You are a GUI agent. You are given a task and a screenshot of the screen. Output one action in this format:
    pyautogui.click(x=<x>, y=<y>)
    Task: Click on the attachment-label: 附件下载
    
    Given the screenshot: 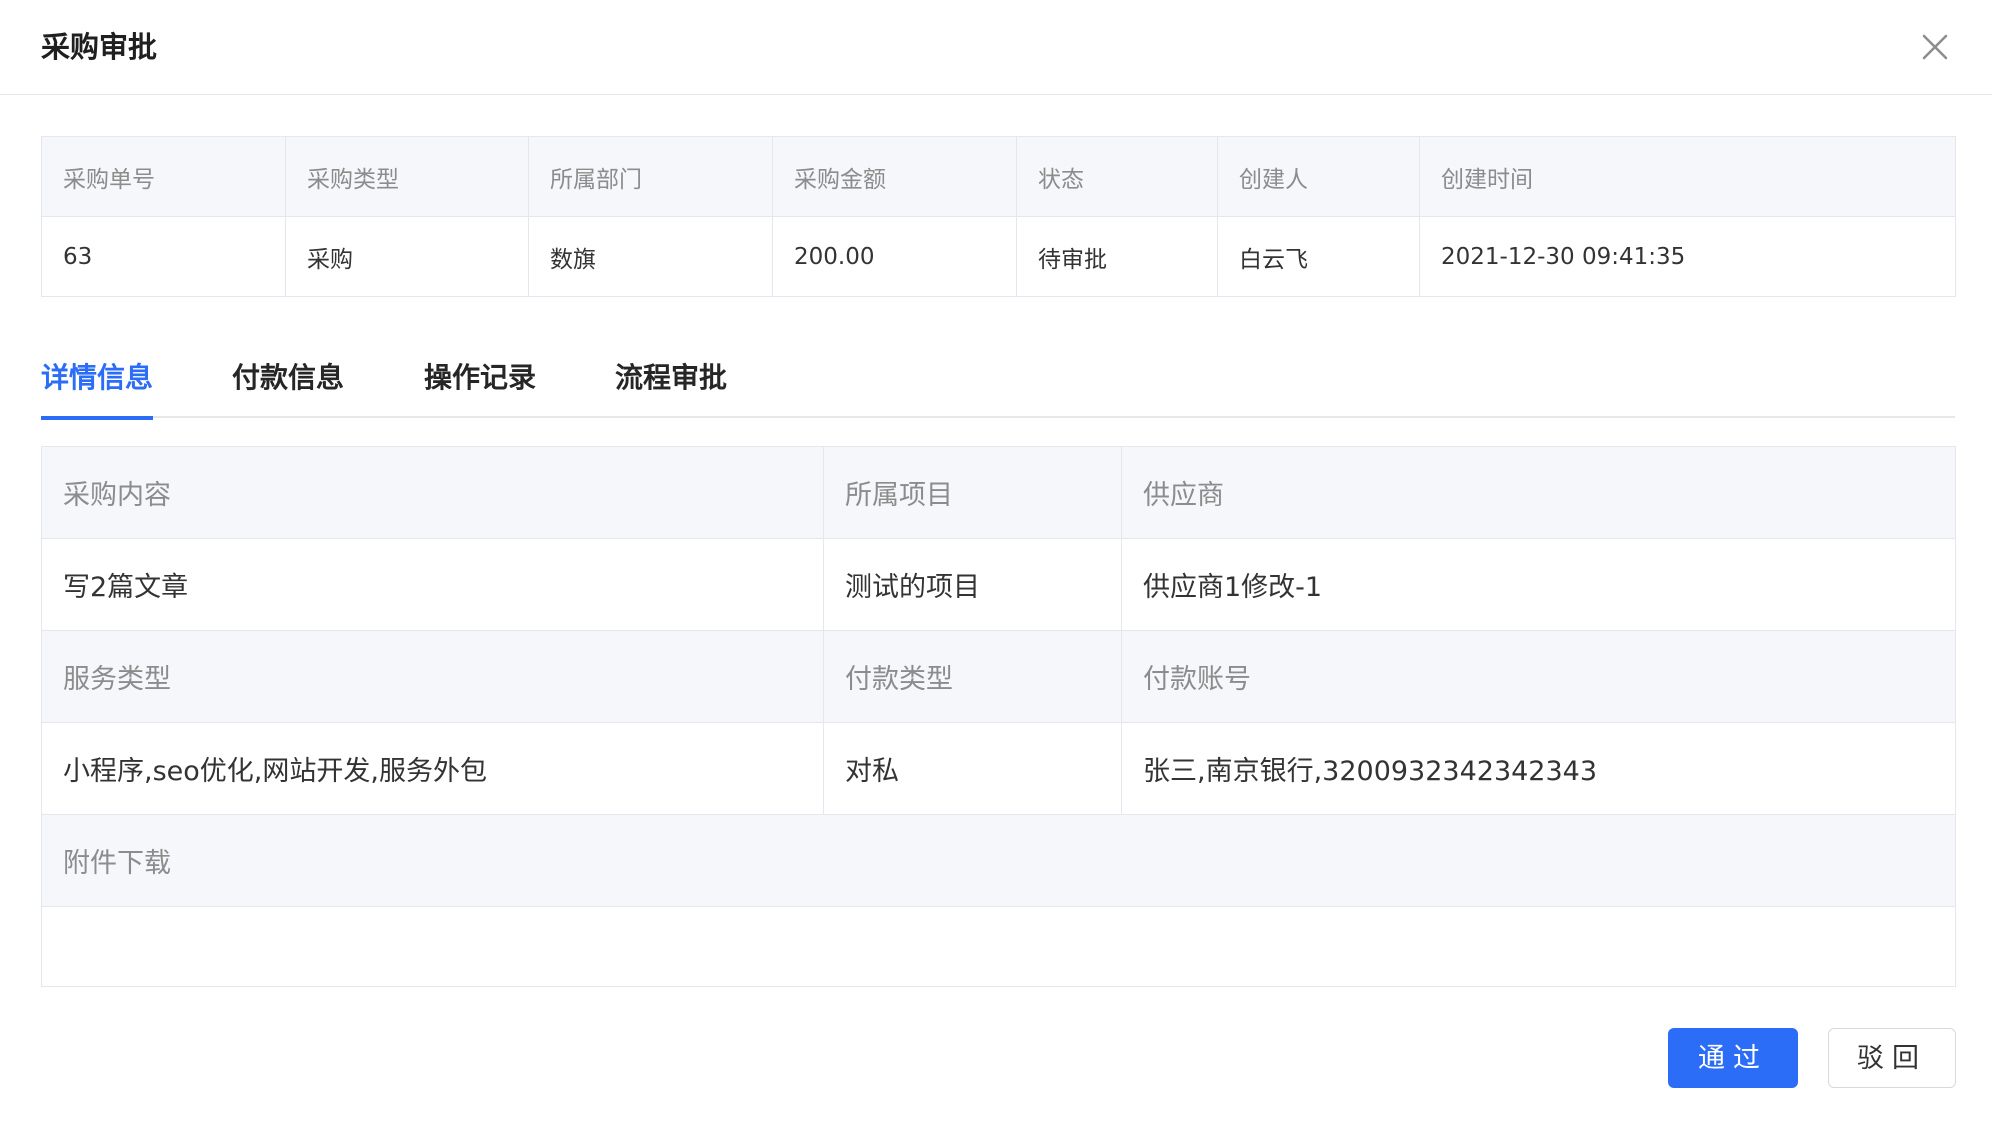 What is the action you would take?
    pyautogui.click(x=998, y=860)
    